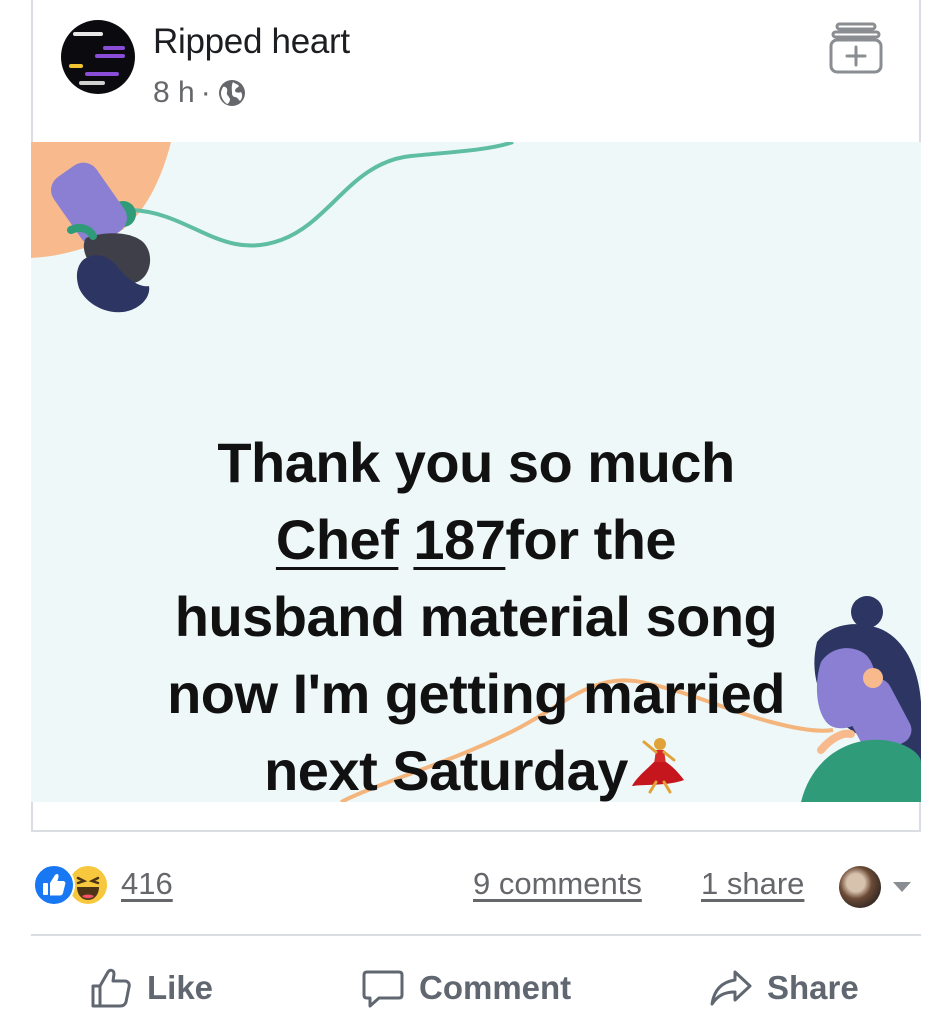  Describe the element at coordinates (476, 71) in the screenshot. I see `post-header: Ripped heart 8 h ·` at that location.